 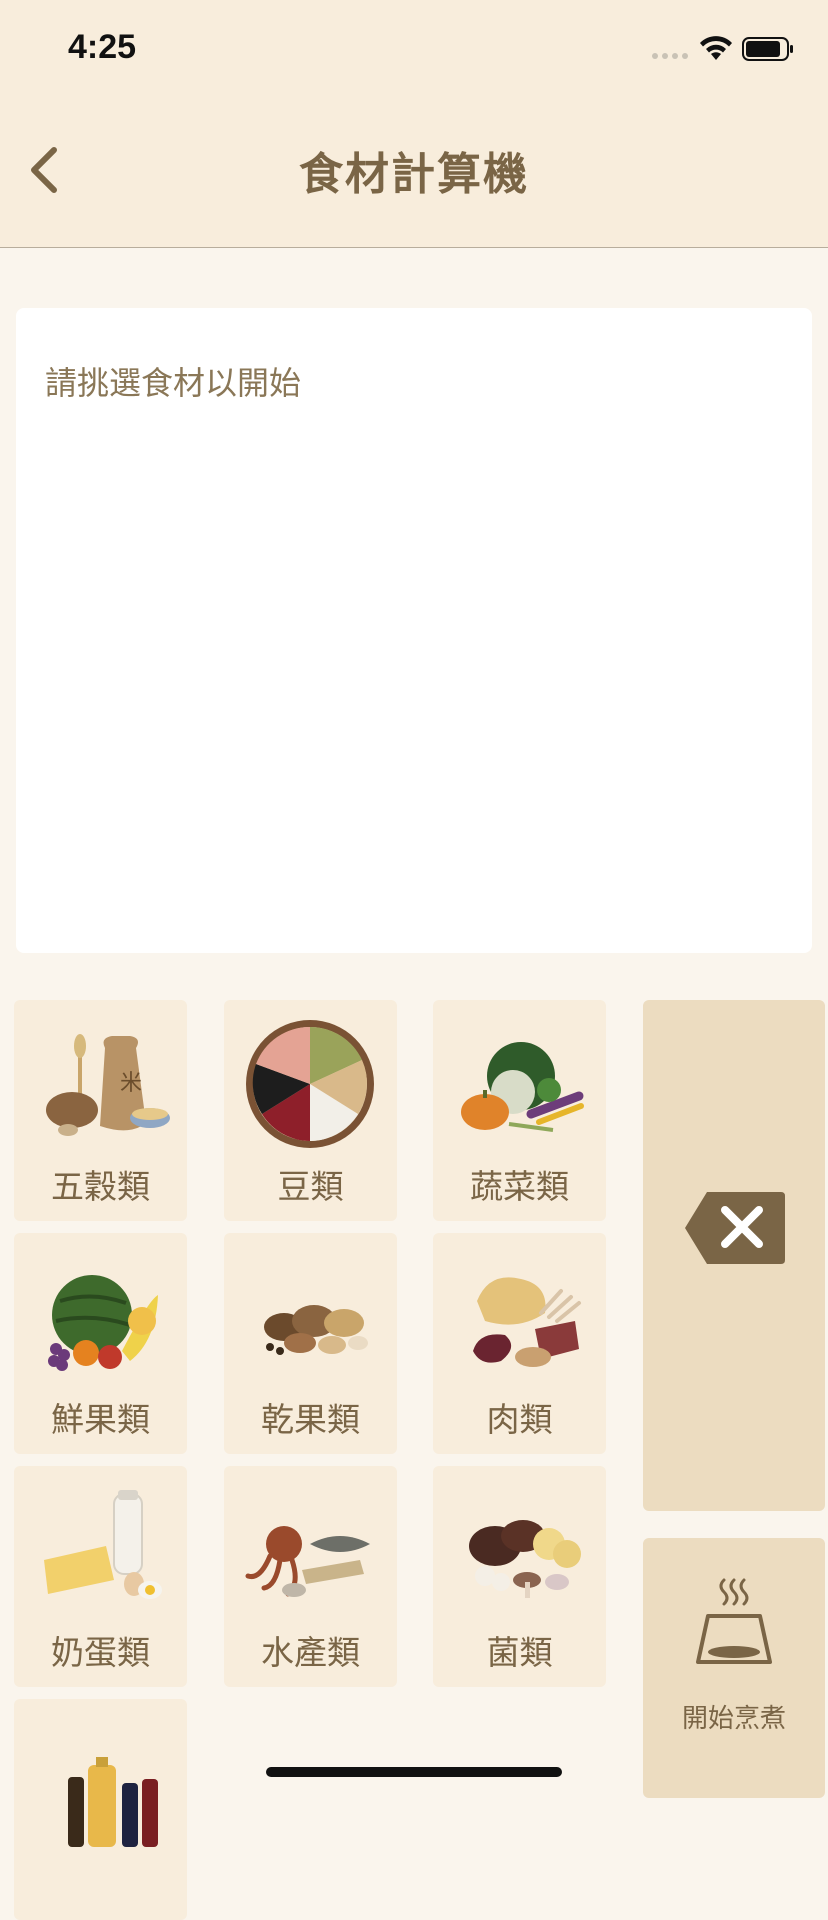 I want to click on beans-icon, so click(x=310, y=1084).